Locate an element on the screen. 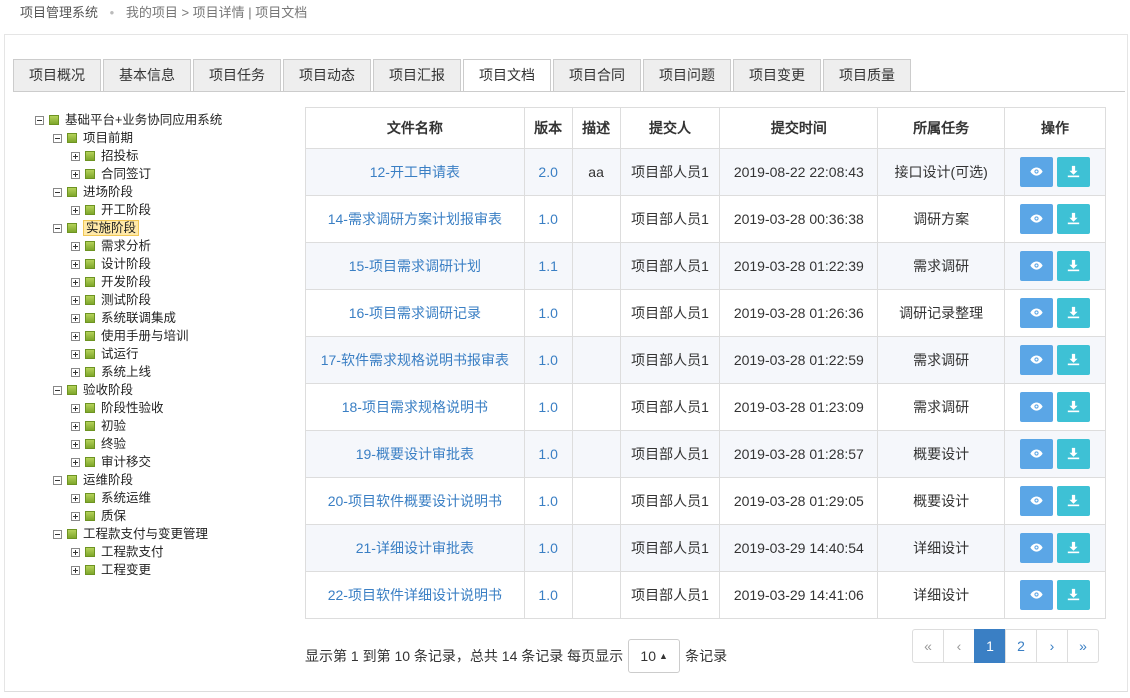  tab-10: 项目质量 is located at coordinates (867, 75).